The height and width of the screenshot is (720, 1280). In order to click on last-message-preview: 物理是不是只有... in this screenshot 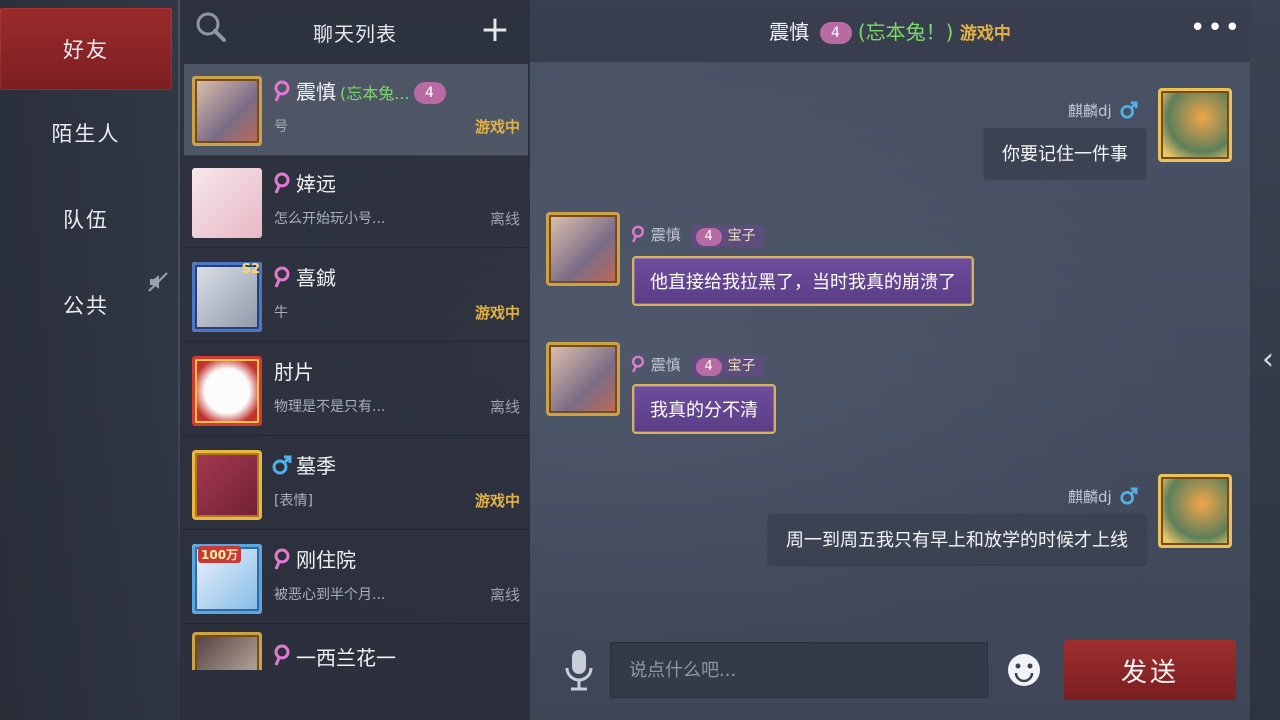, I will do `click(330, 407)`.